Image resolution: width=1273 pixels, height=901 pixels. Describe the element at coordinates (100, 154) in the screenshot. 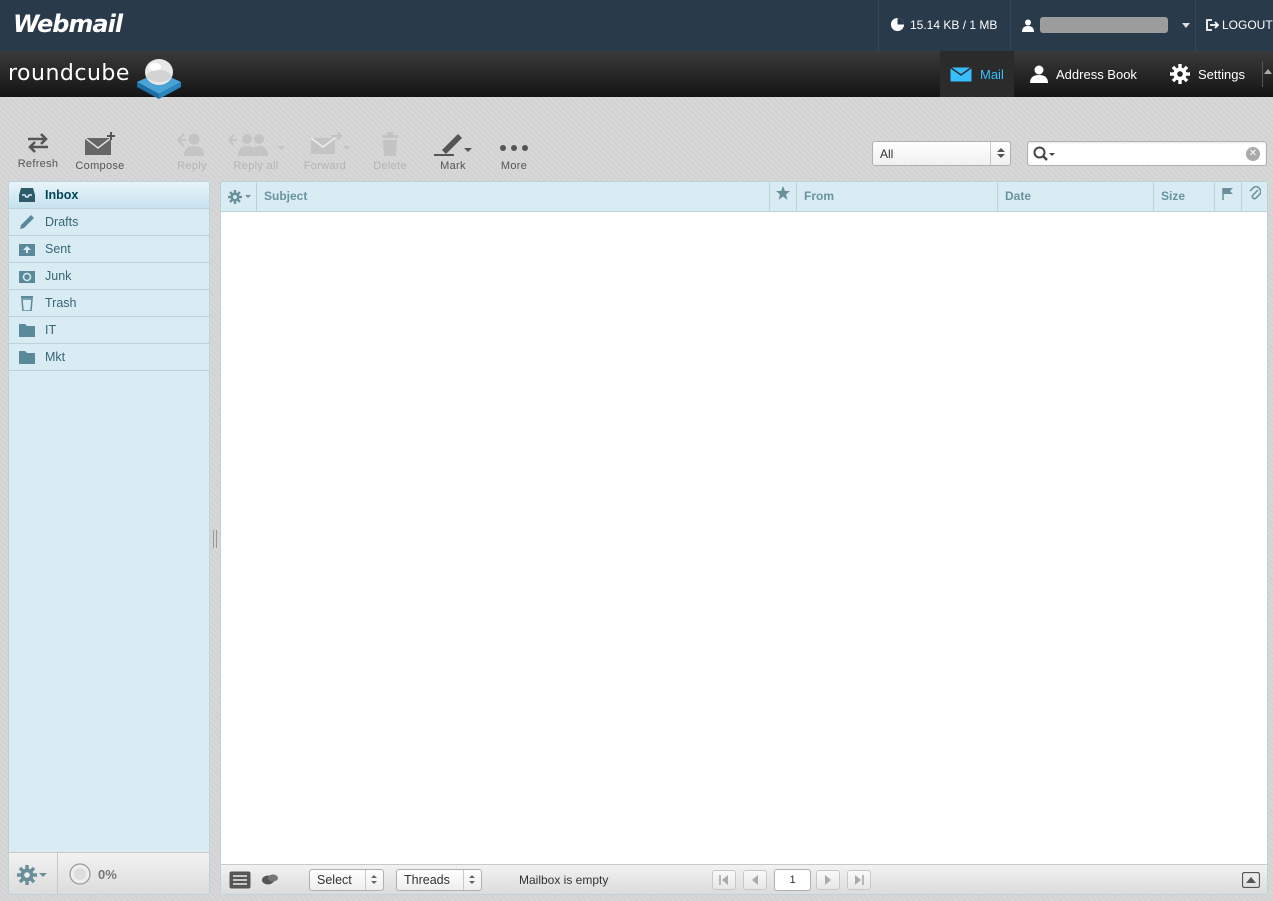

I see `compose-button: Compose` at that location.